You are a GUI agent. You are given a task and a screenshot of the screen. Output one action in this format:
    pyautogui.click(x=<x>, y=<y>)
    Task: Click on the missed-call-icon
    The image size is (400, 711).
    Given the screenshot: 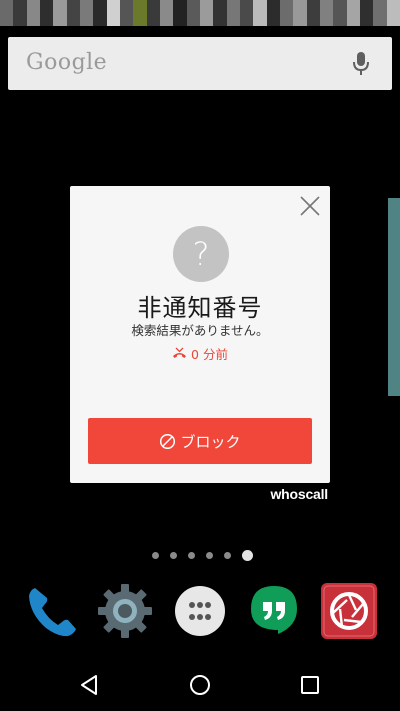 What is the action you would take?
    pyautogui.click(x=180, y=352)
    